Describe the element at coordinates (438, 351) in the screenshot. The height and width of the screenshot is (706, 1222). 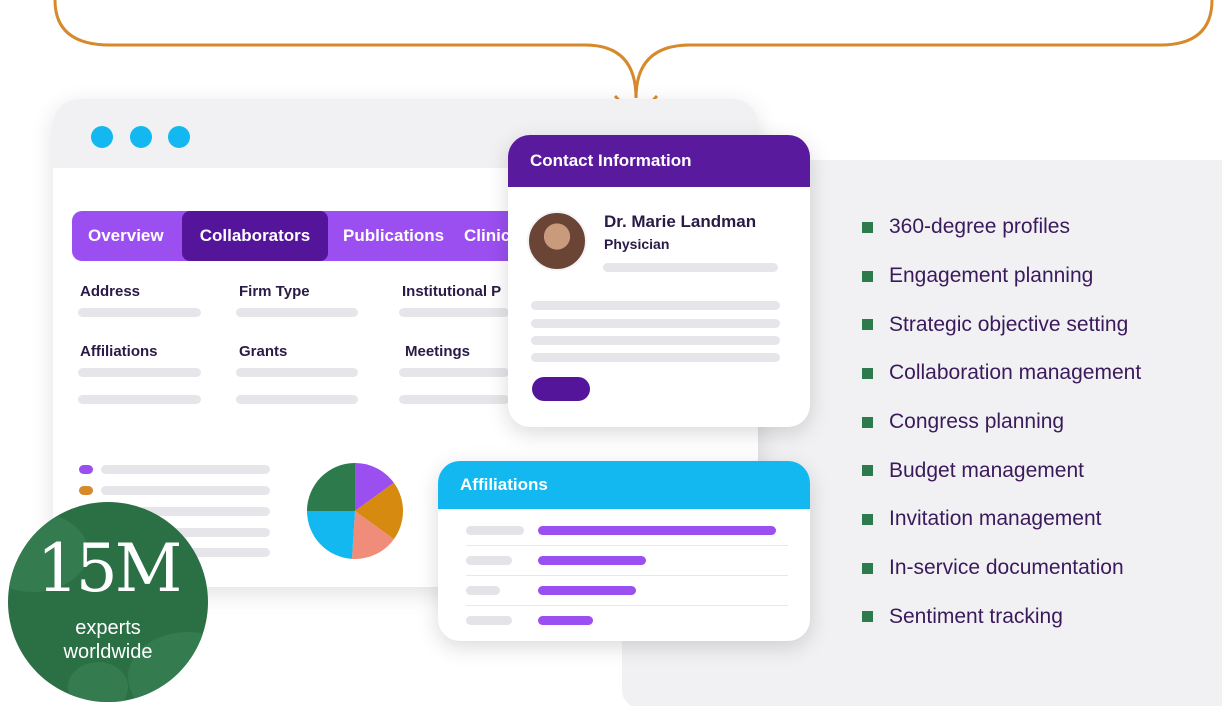
I see `field-label-meetings: Meetings` at that location.